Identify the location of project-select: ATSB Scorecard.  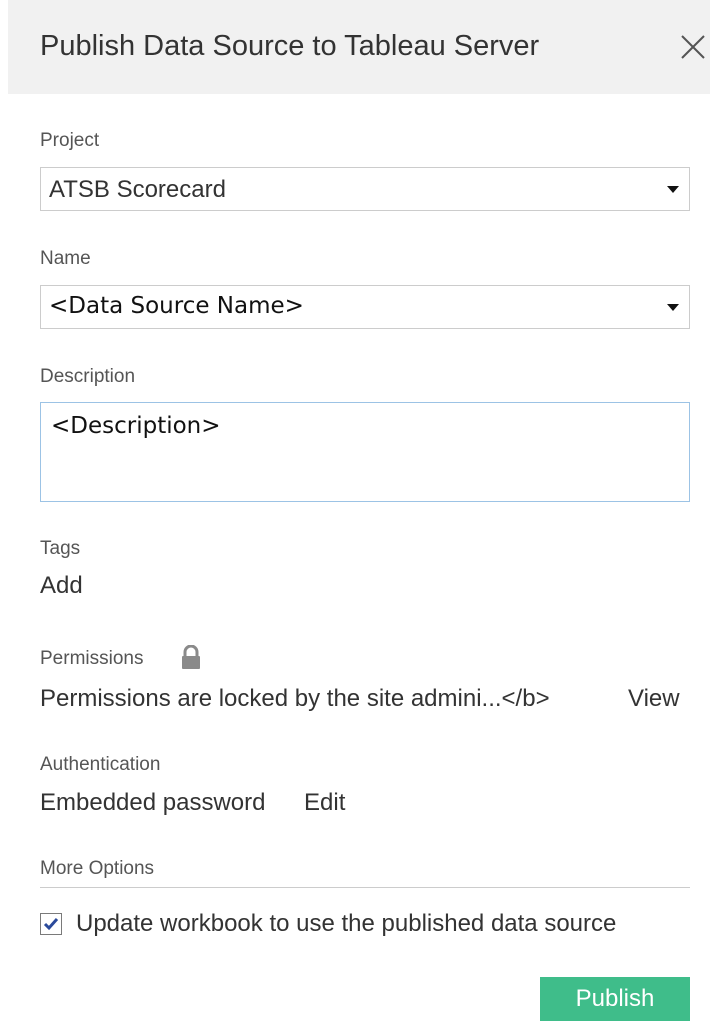
(365, 189).